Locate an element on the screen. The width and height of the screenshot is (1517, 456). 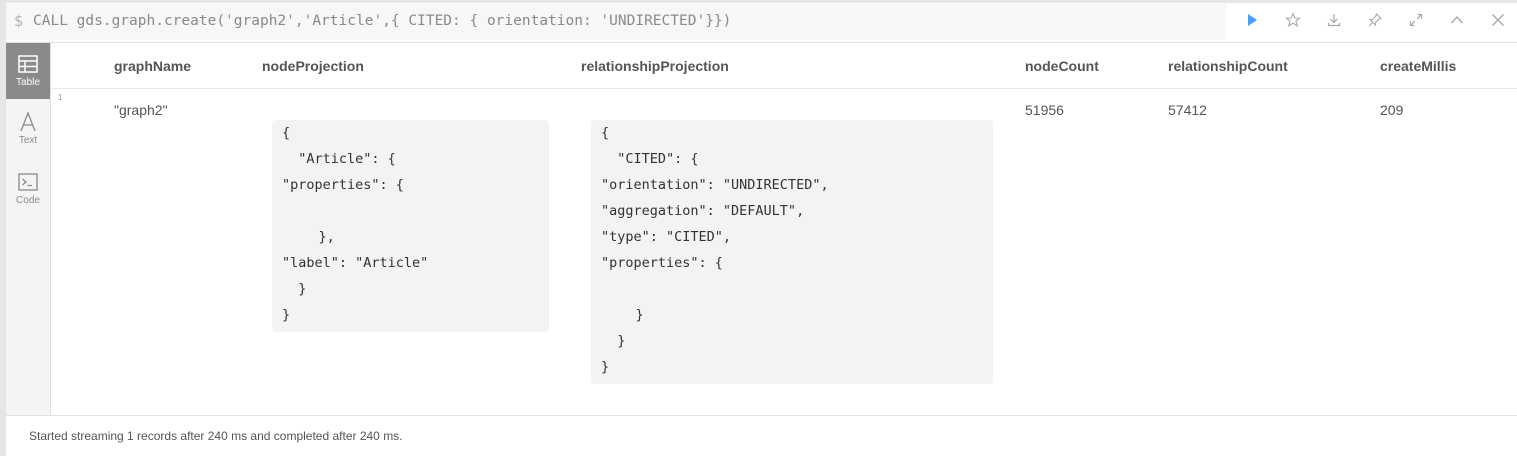
close-button is located at coordinates (1498, 20).